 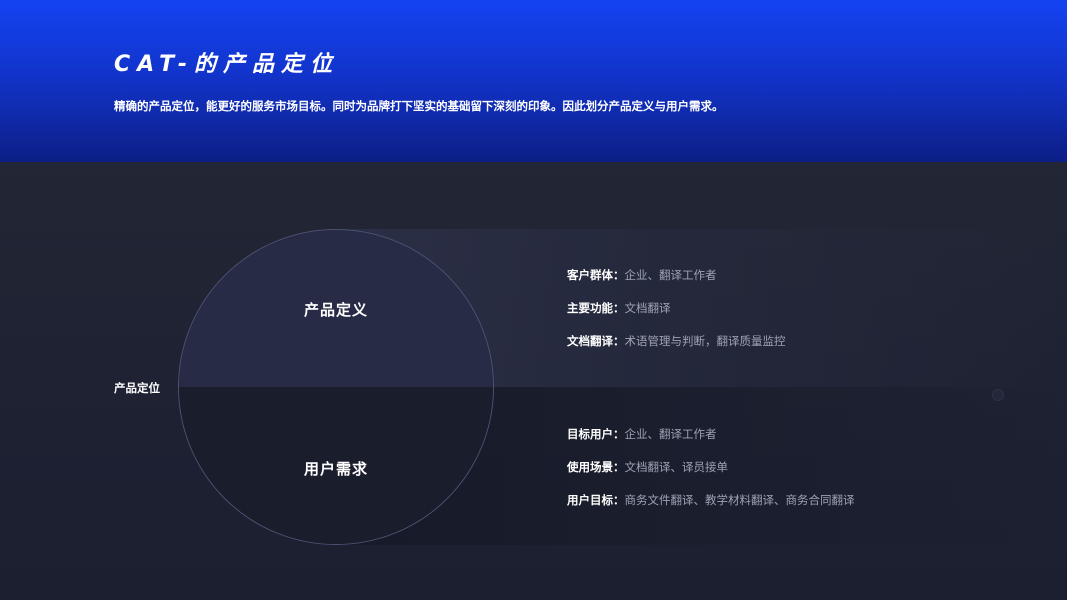 What do you see at coordinates (647, 308) in the screenshot?
I see `definition-item-value: 文档翻译` at bounding box center [647, 308].